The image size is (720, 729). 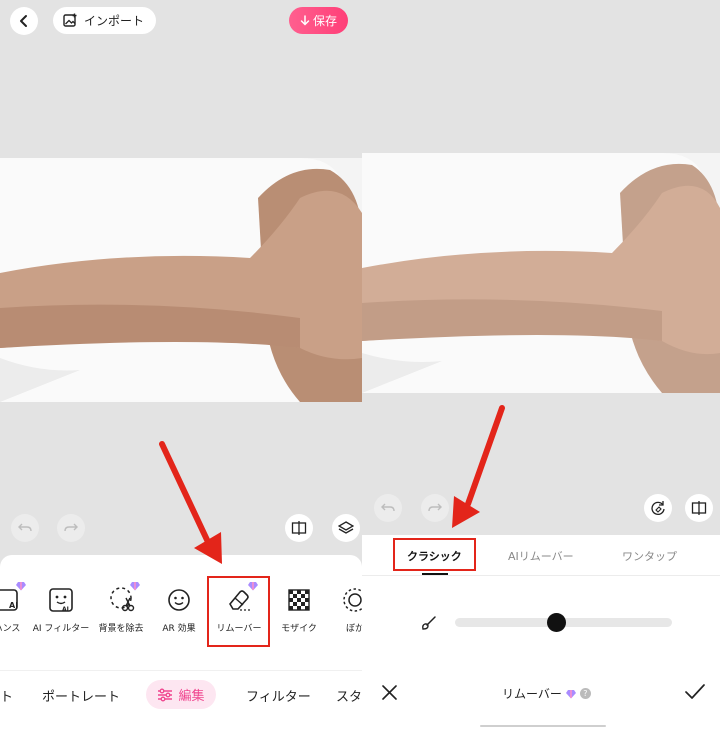 I want to click on mosaic-checker-icon, so click(x=299, y=600).